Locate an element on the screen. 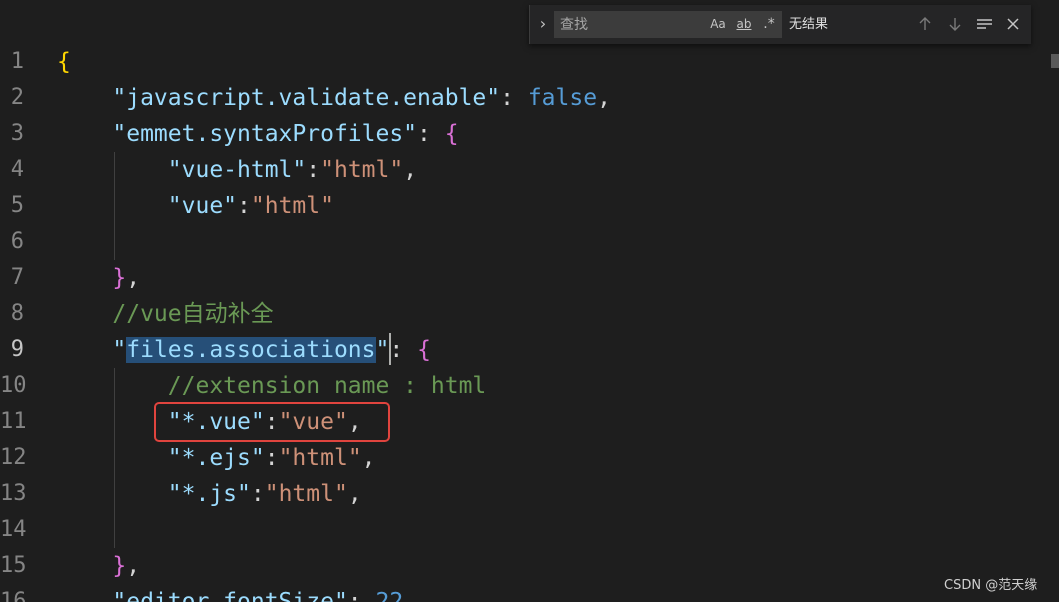 The image size is (1059, 602). code-line: 1{ is located at coordinates (529, 62).